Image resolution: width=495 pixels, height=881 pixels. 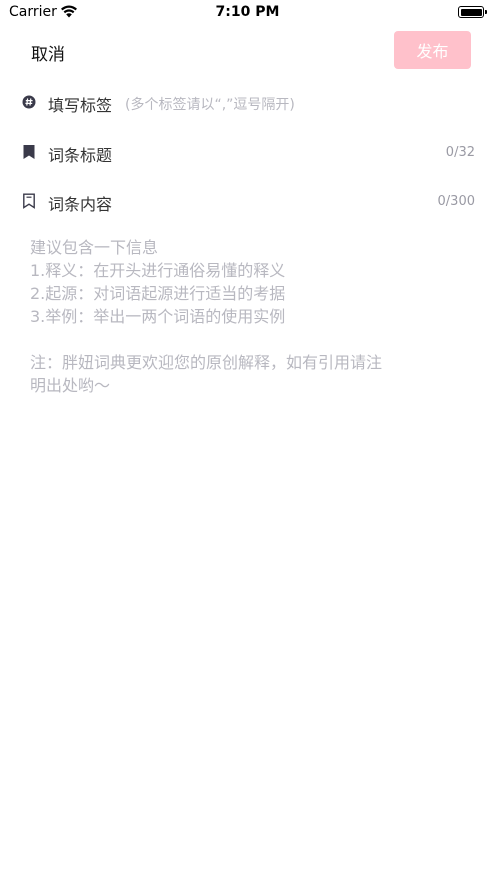 What do you see at coordinates (29, 102) in the screenshot?
I see `hashtag-icon` at bounding box center [29, 102].